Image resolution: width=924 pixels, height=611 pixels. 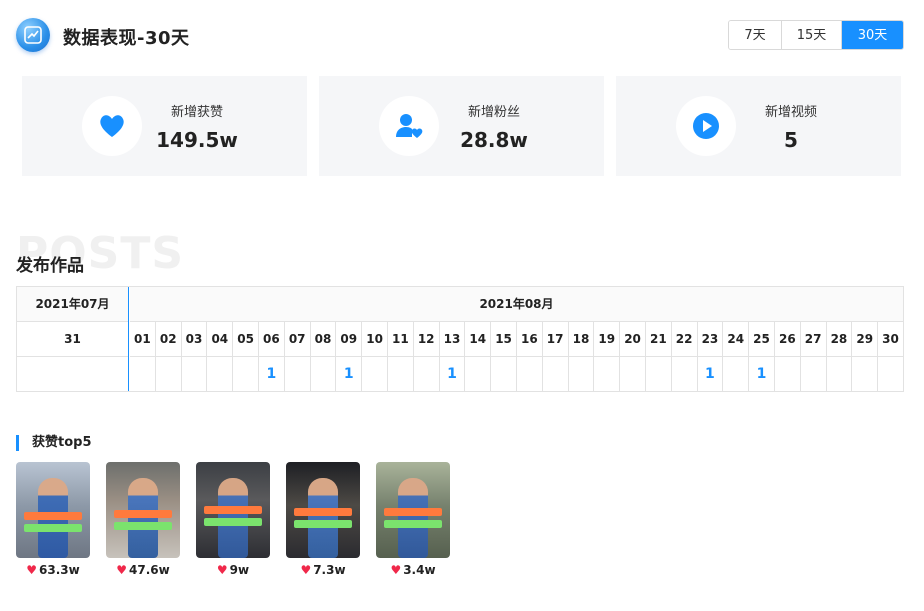 I want to click on time-range-selector: 7天 15天 30天, so click(x=816, y=35).